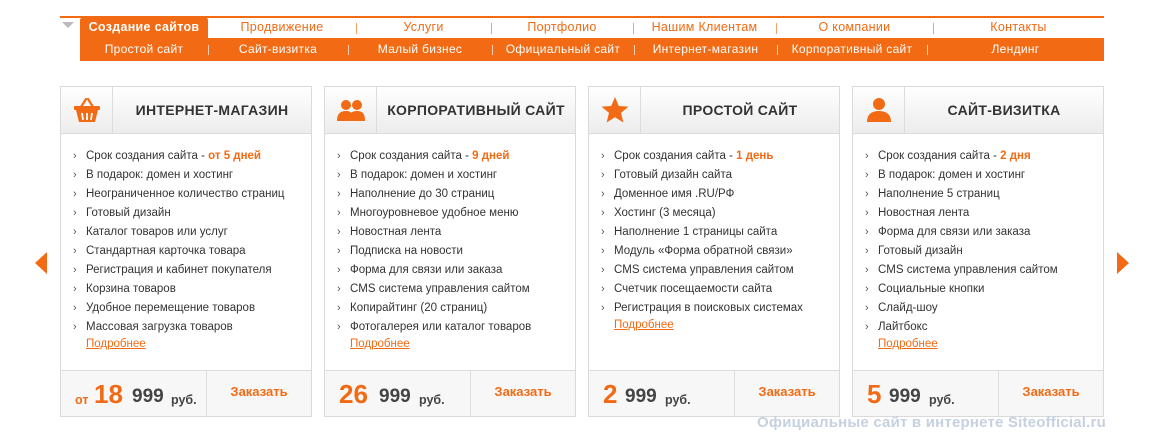 The width and height of the screenshot is (1154, 433). Describe the element at coordinates (87, 109) in the screenshot. I see `basket-icon` at that location.